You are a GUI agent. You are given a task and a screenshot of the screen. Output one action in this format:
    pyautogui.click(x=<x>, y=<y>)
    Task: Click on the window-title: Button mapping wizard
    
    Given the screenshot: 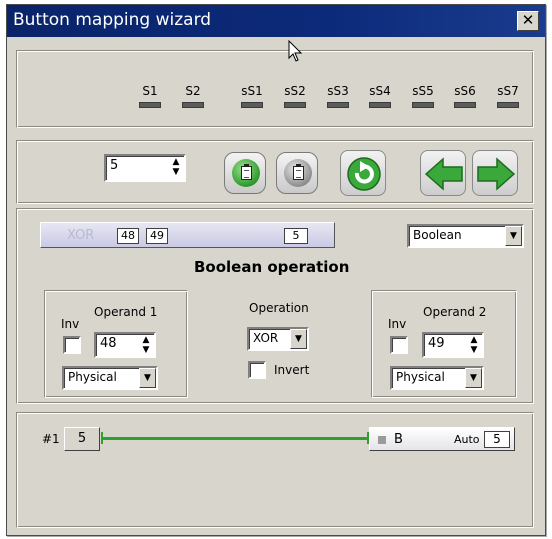 What is the action you would take?
    pyautogui.click(x=112, y=20)
    